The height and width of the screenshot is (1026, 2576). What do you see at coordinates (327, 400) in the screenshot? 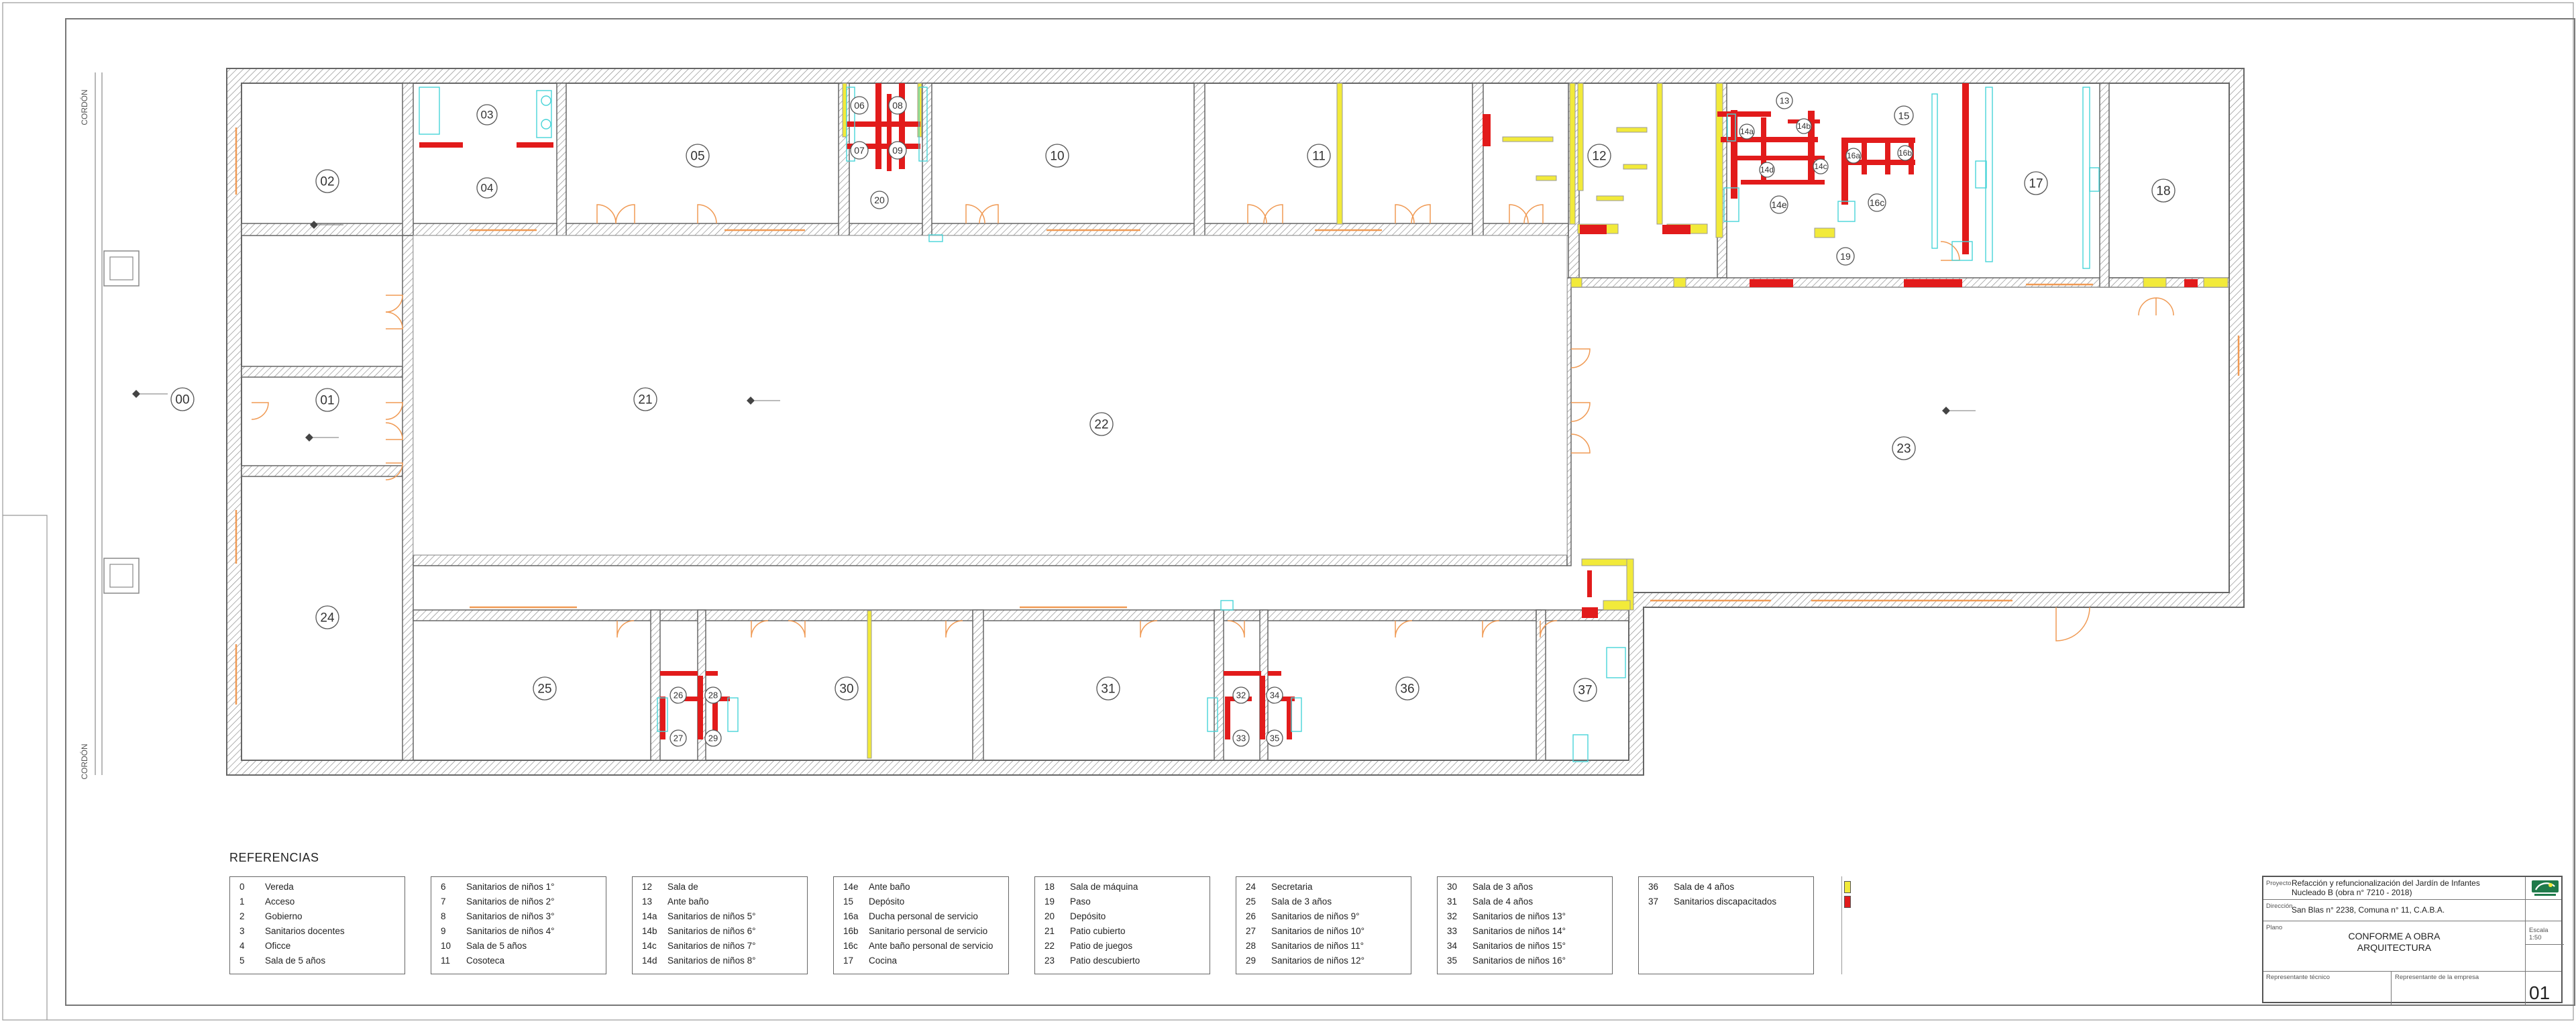
I see `room-tag-label: 01` at bounding box center [327, 400].